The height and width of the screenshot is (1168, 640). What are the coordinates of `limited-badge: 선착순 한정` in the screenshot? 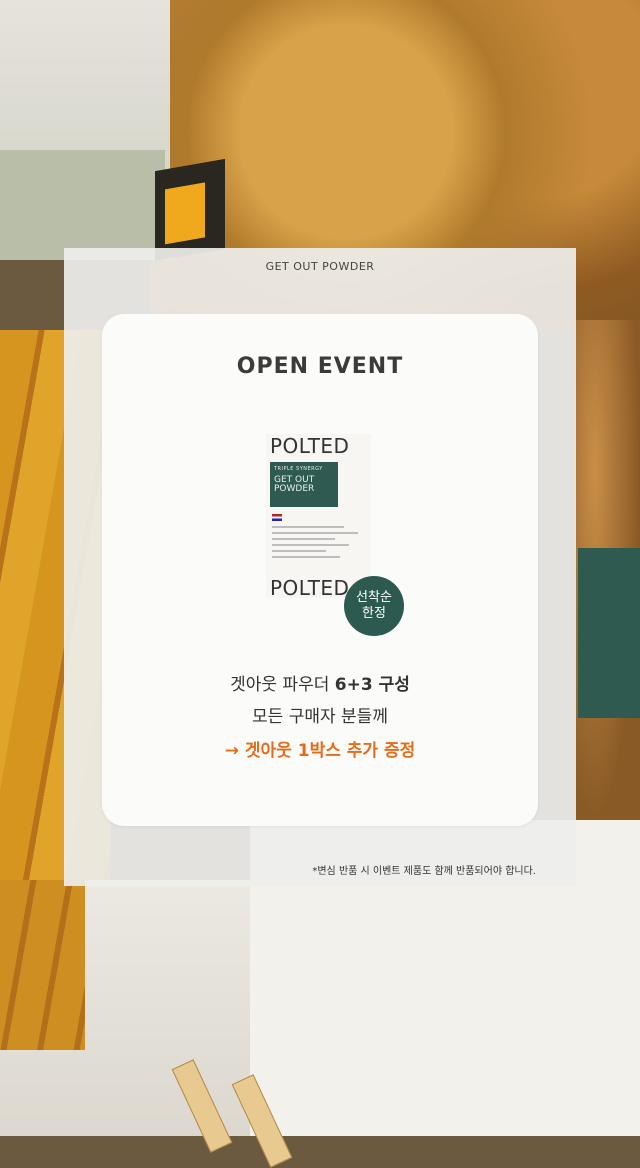 It's located at (374, 606).